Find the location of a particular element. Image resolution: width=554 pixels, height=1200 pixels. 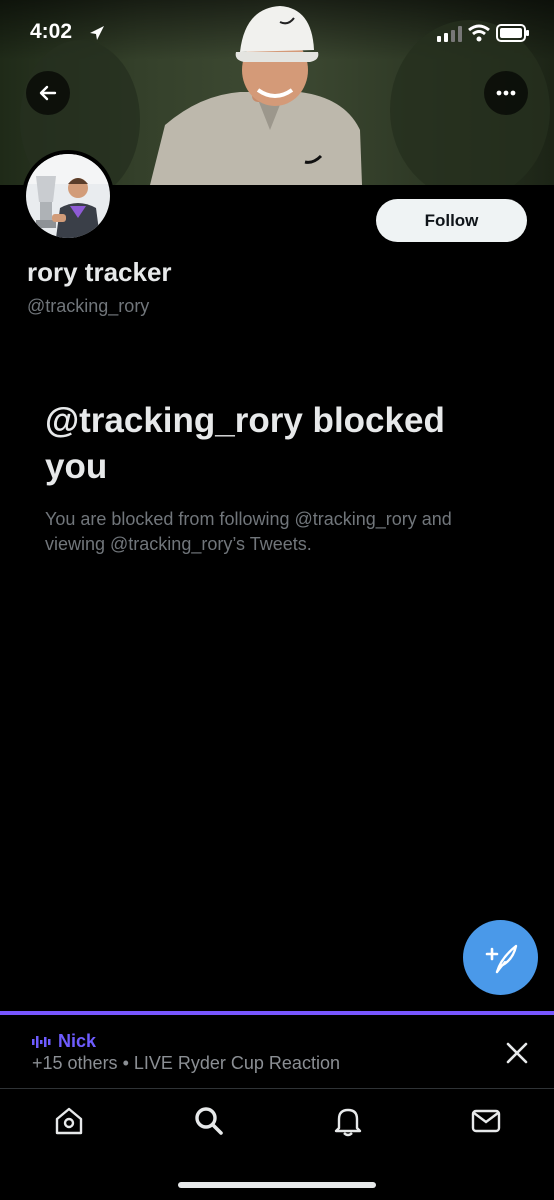

blocked-title: @tracking_rory blocked you is located at coordinates (245, 443).